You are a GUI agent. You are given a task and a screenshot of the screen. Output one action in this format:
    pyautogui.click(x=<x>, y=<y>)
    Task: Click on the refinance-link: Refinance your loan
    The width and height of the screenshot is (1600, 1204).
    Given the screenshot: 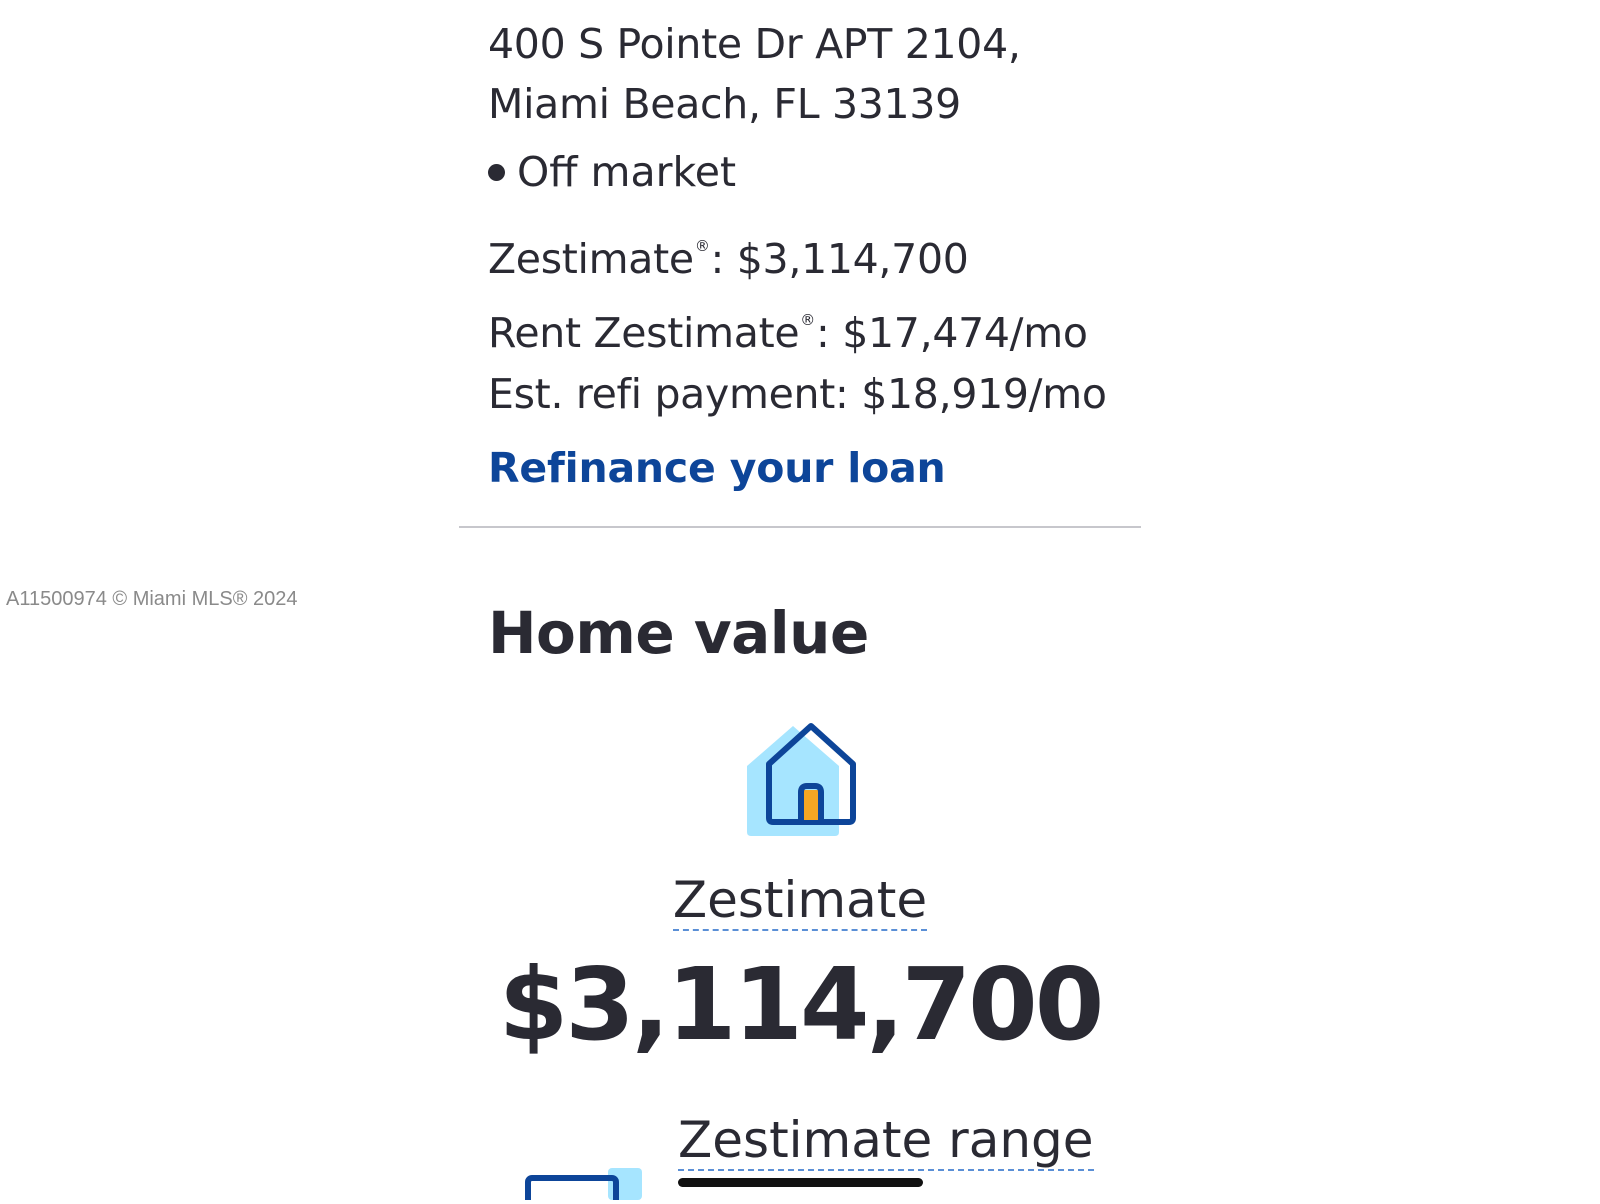 What is the action you would take?
    pyautogui.click(x=717, y=468)
    